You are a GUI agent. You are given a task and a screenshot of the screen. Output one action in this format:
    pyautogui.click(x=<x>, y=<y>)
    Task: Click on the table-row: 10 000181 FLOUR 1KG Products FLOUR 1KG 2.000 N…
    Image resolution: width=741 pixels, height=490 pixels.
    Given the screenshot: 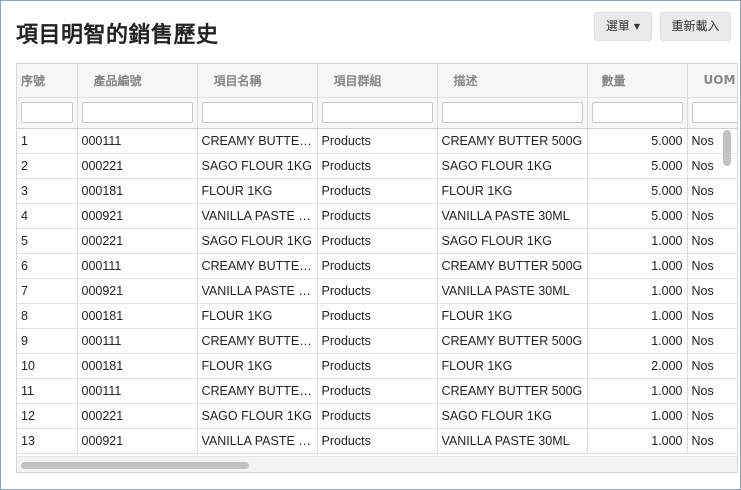 What is the action you would take?
    pyautogui.click(x=377, y=366)
    